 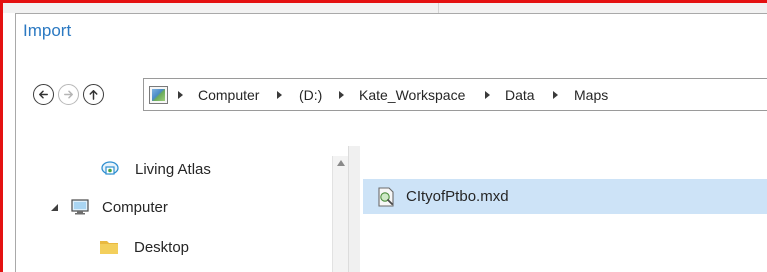 I want to click on tree-item-living-atlas: Living Atlas, so click(x=175, y=171).